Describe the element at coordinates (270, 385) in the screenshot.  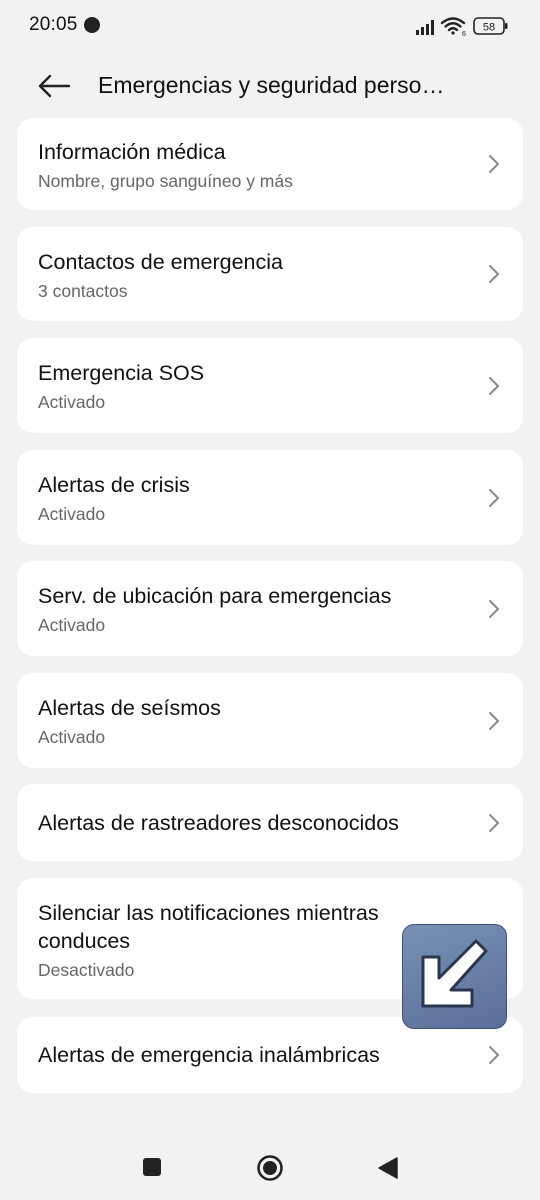
I see `list-item-emergency-sos: Emergencia SOS Activado` at that location.